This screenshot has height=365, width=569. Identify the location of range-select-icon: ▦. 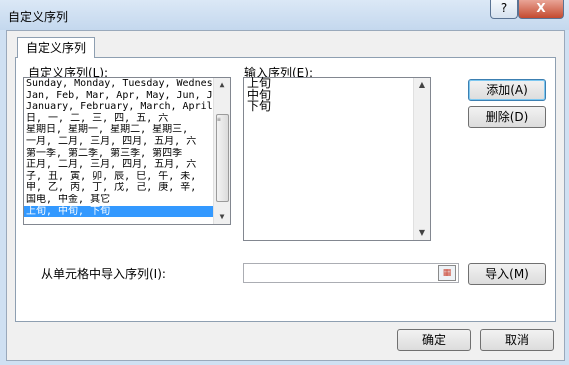
(447, 273).